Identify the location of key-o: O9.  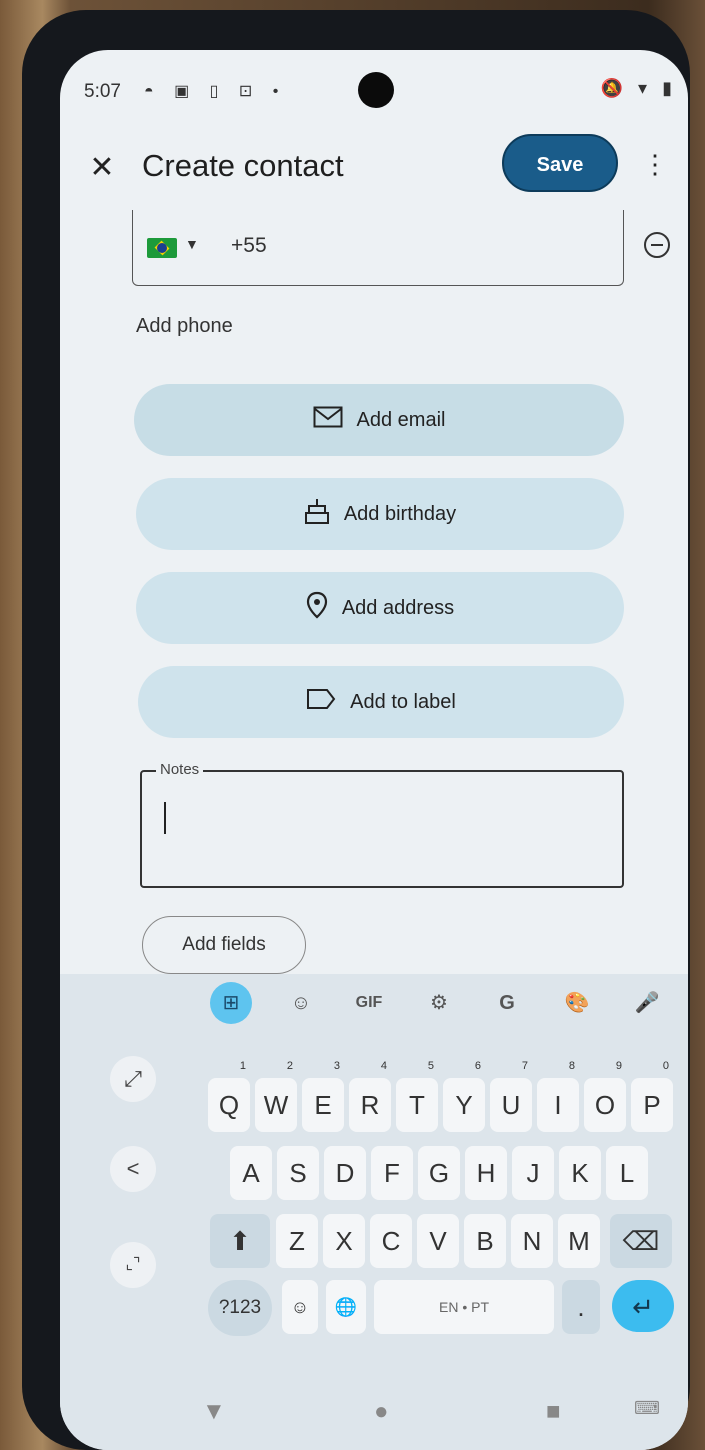
(605, 1096).